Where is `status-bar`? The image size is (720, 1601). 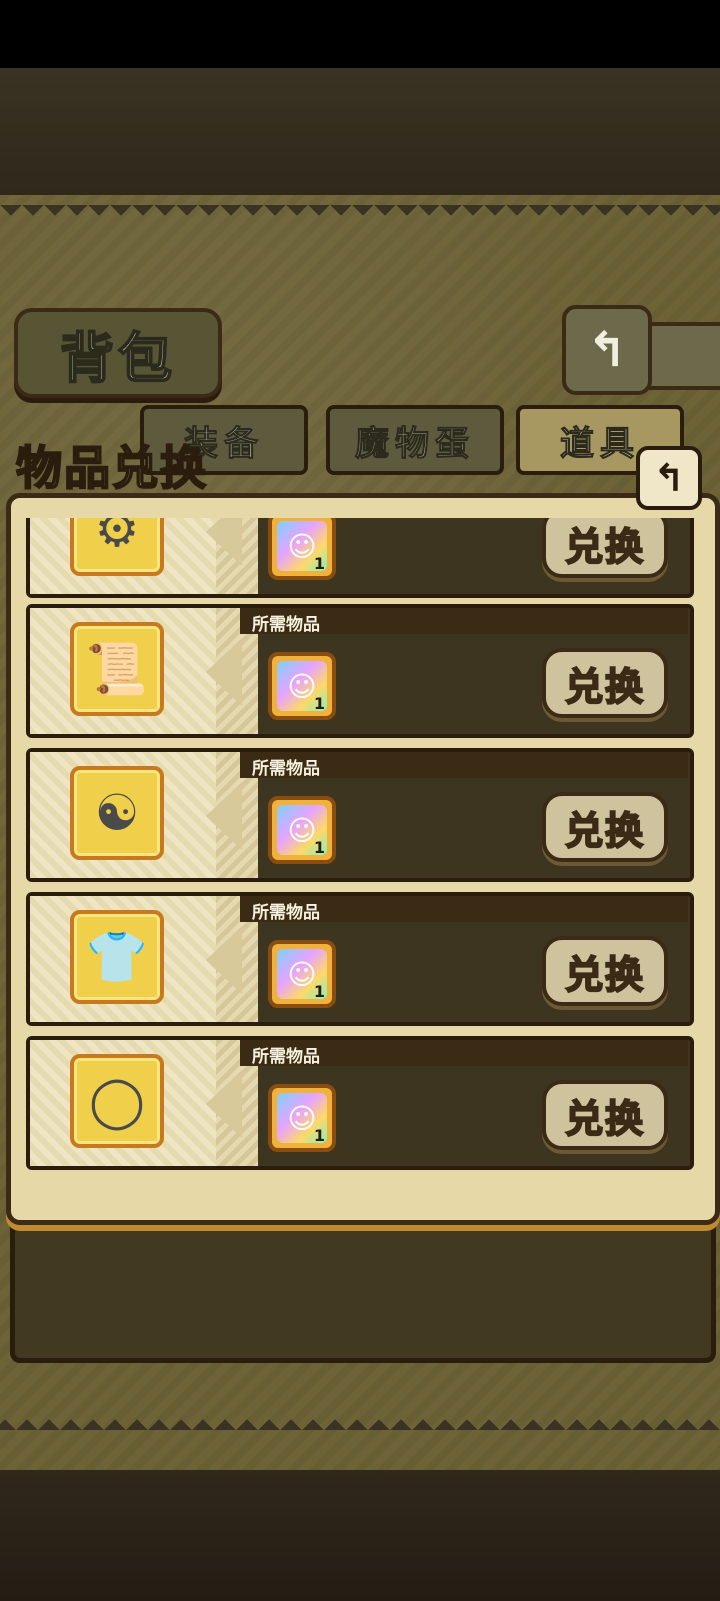
status-bar is located at coordinates (360, 34).